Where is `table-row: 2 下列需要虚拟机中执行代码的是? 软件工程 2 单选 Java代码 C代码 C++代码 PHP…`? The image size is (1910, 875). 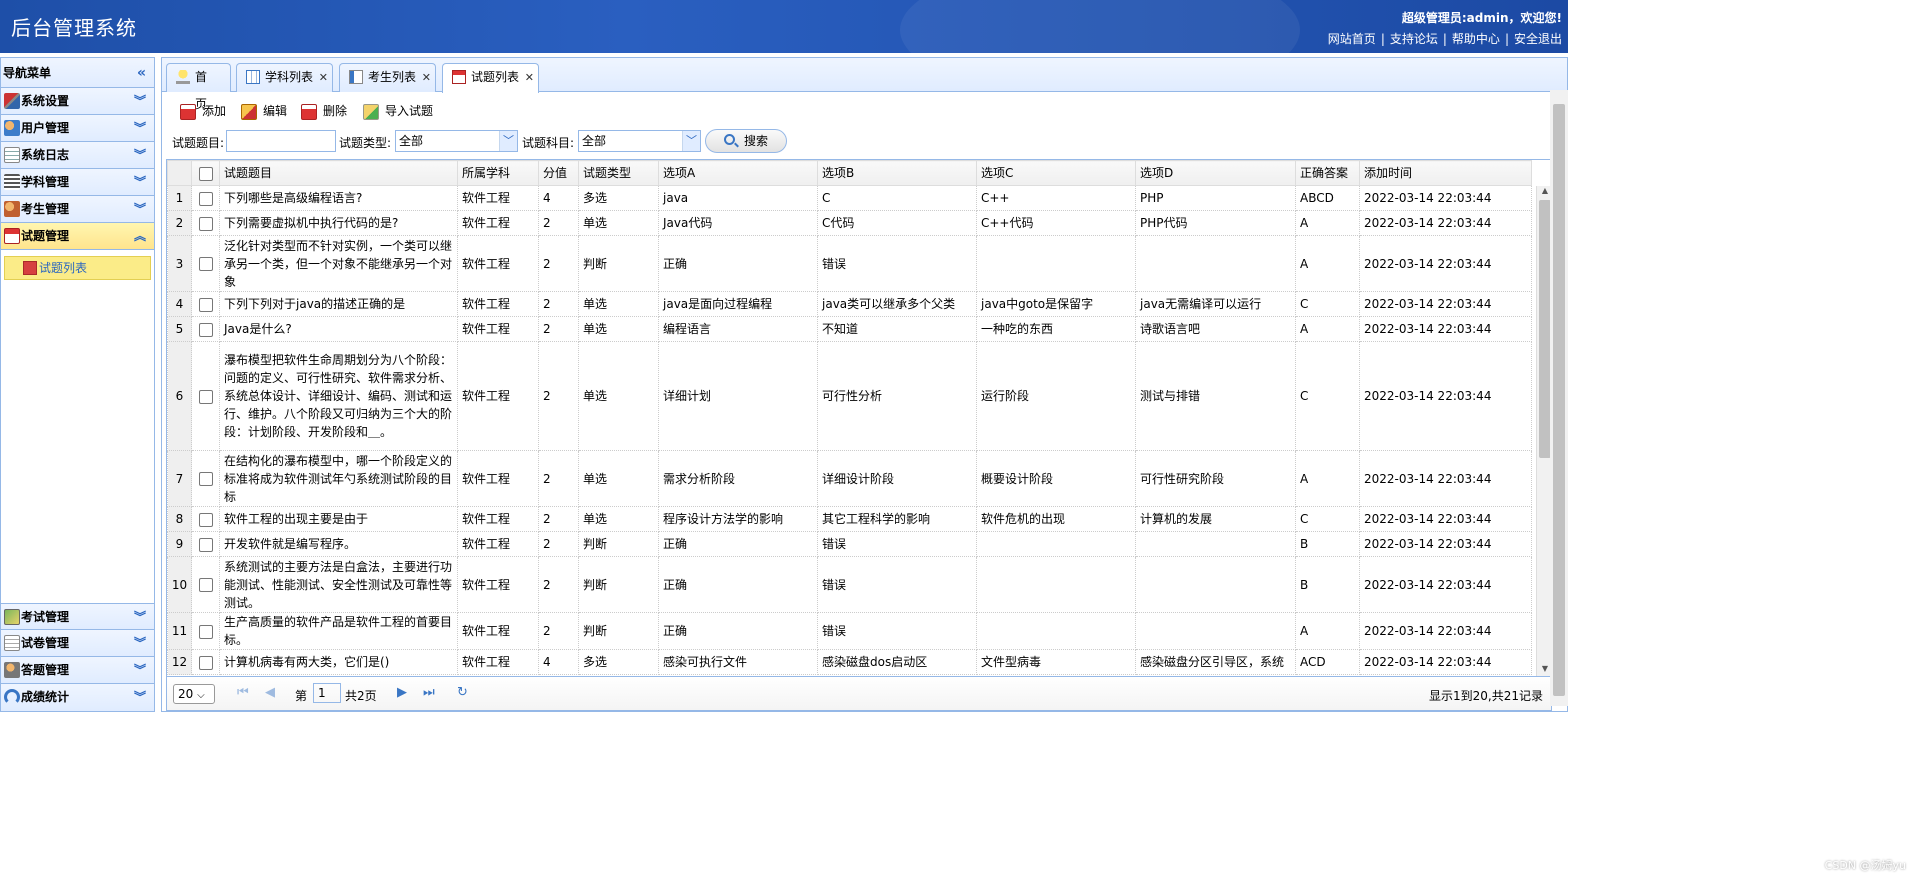 table-row: 2 下列需要虚拟机中执行代码的是? 软件工程 2 单选 Java代码 C代码 C++代码 PHP… is located at coordinates (849, 223).